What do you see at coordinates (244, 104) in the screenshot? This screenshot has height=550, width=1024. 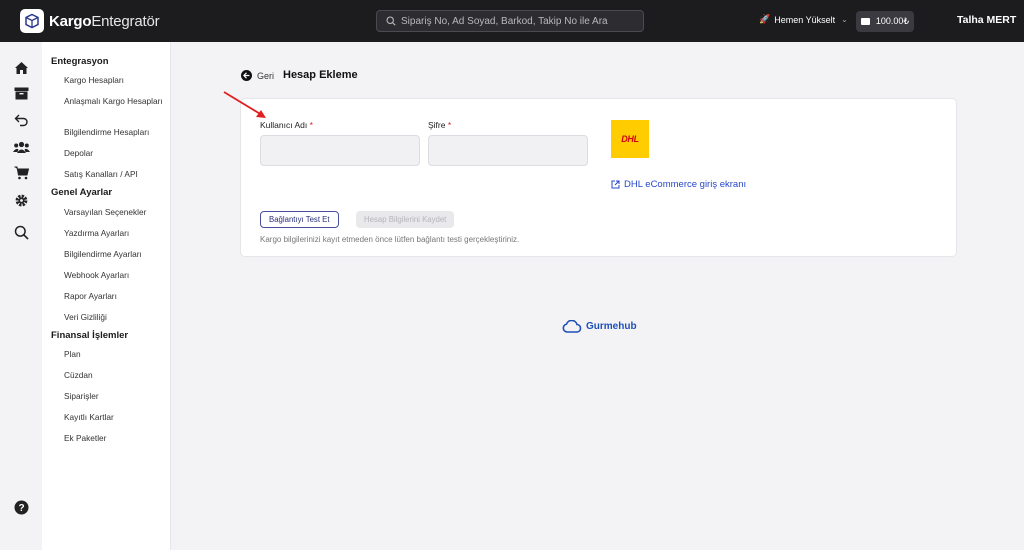 I see `annotation-arrow-icon` at bounding box center [244, 104].